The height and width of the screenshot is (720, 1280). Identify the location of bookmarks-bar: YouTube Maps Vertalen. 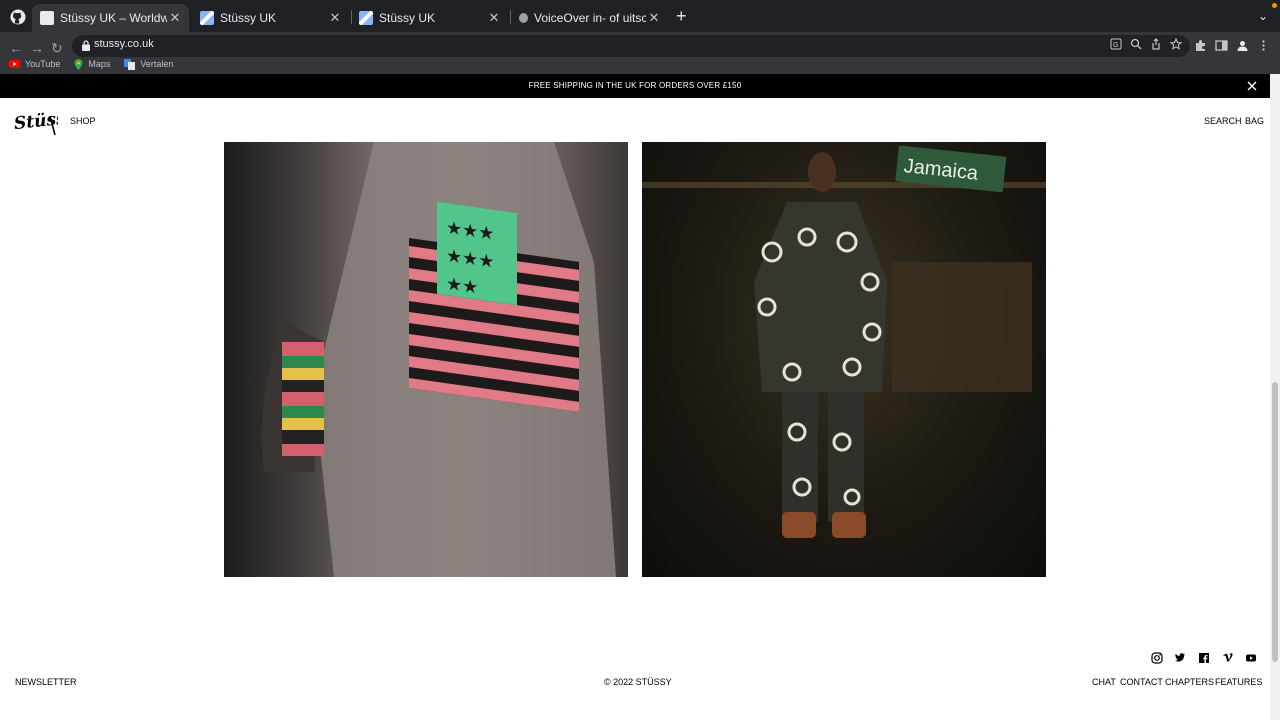
(86, 64).